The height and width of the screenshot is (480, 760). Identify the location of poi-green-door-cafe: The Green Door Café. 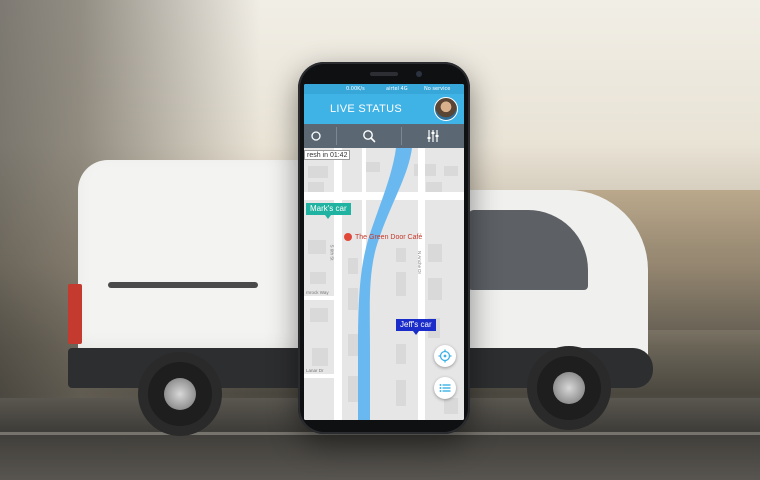
(383, 237).